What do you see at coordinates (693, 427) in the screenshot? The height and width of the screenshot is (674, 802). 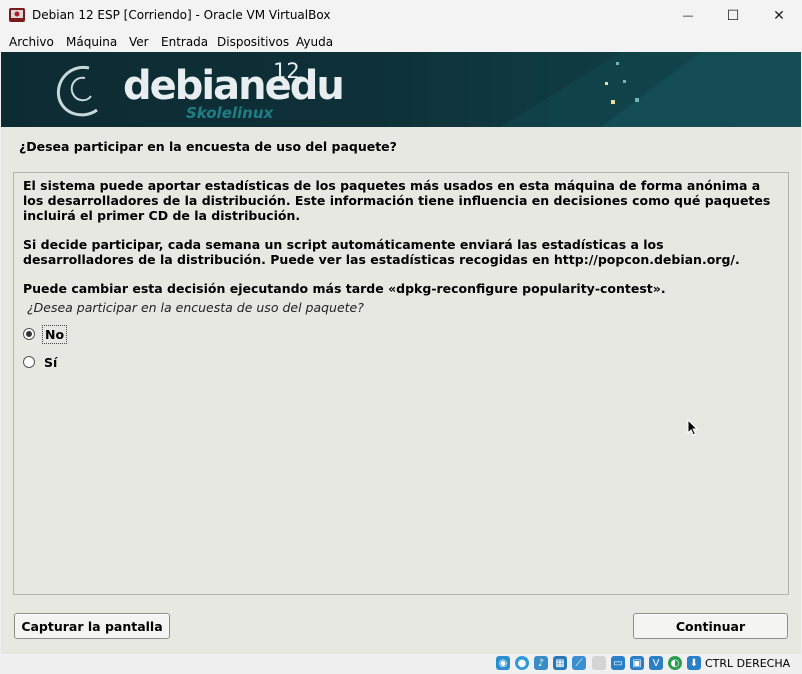 I see `mouse-cursor-icon` at bounding box center [693, 427].